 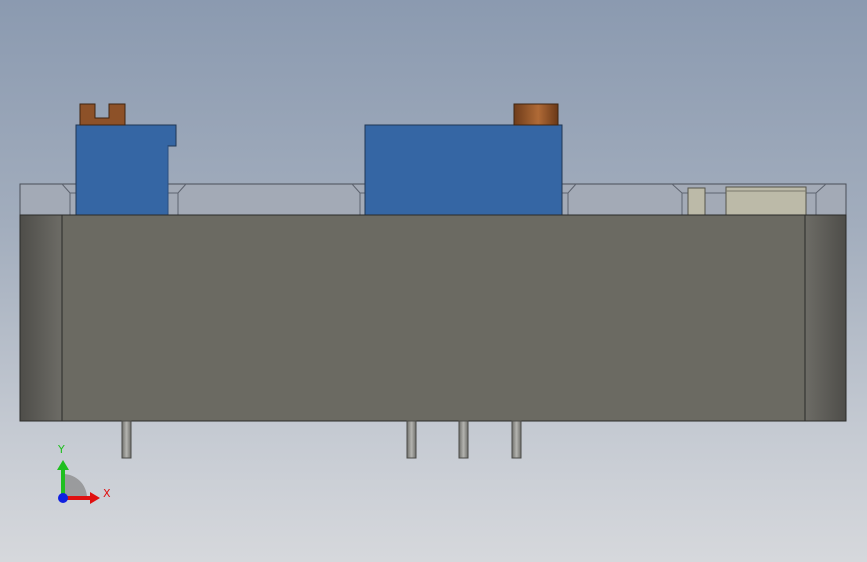 I want to click on relay-left, so click(x=126, y=170).